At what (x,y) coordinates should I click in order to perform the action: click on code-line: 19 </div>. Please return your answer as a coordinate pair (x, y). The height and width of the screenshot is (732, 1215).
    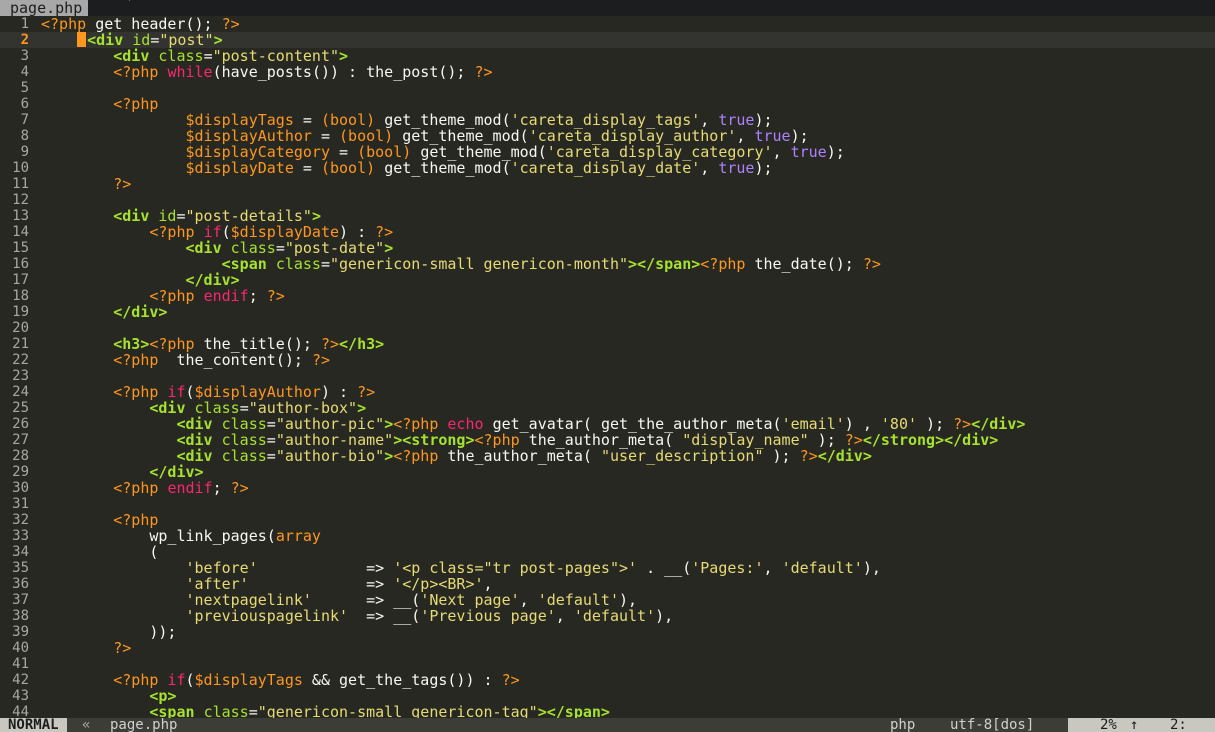
    Looking at the image, I should click on (607, 312).